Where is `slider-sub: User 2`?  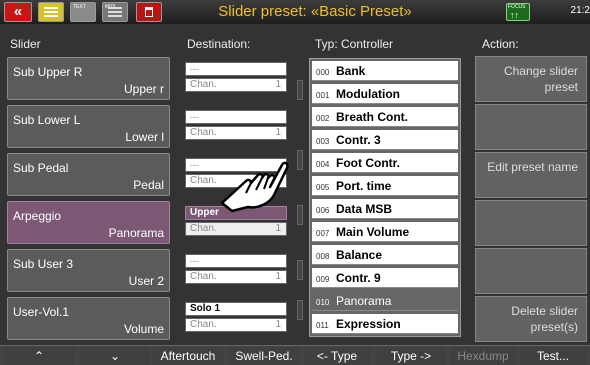
slider-sub: User 2 is located at coordinates (146, 281).